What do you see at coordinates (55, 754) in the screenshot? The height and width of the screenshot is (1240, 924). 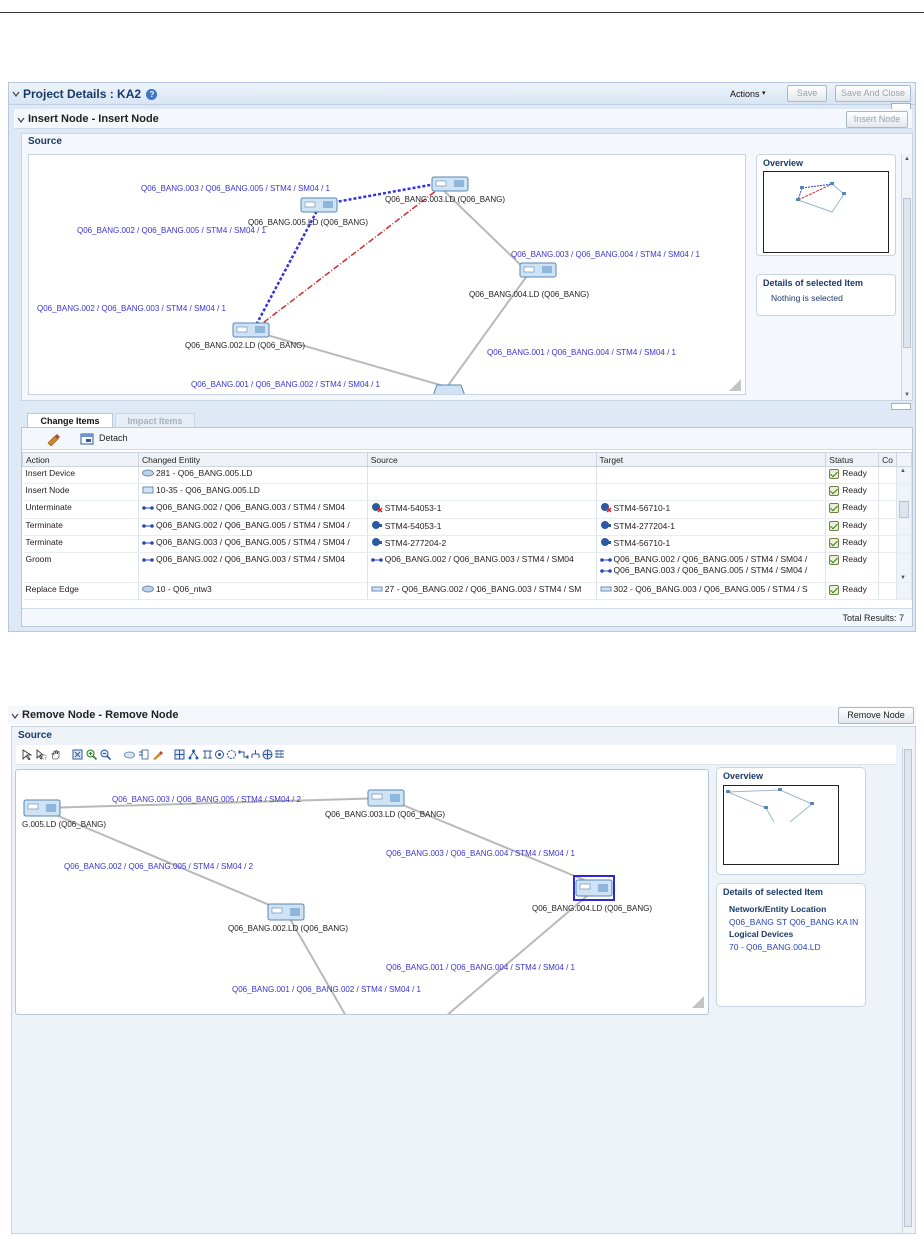 I see `pan-hand-icon` at bounding box center [55, 754].